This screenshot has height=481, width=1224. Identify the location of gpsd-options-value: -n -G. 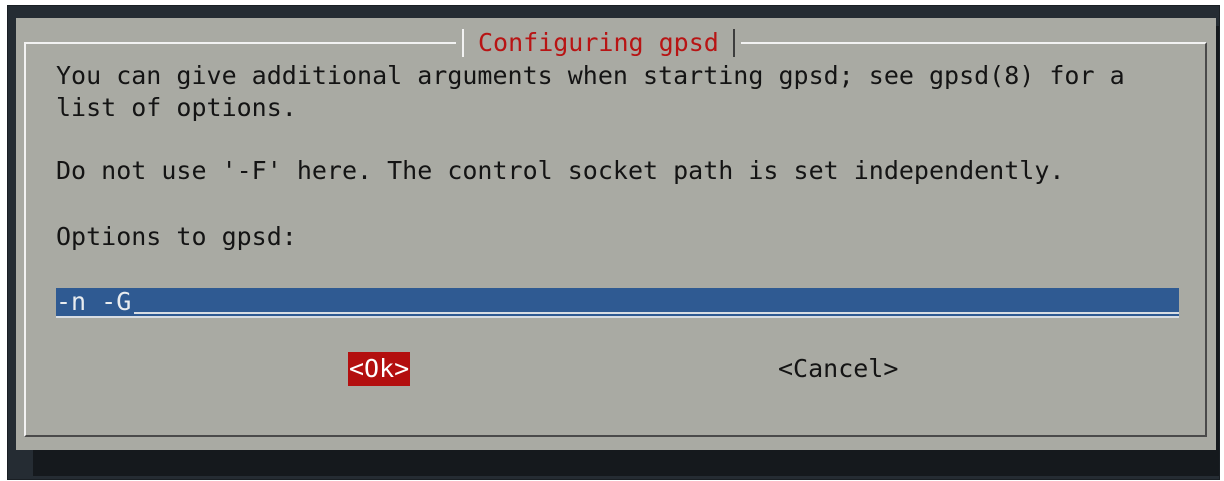
(93, 302).